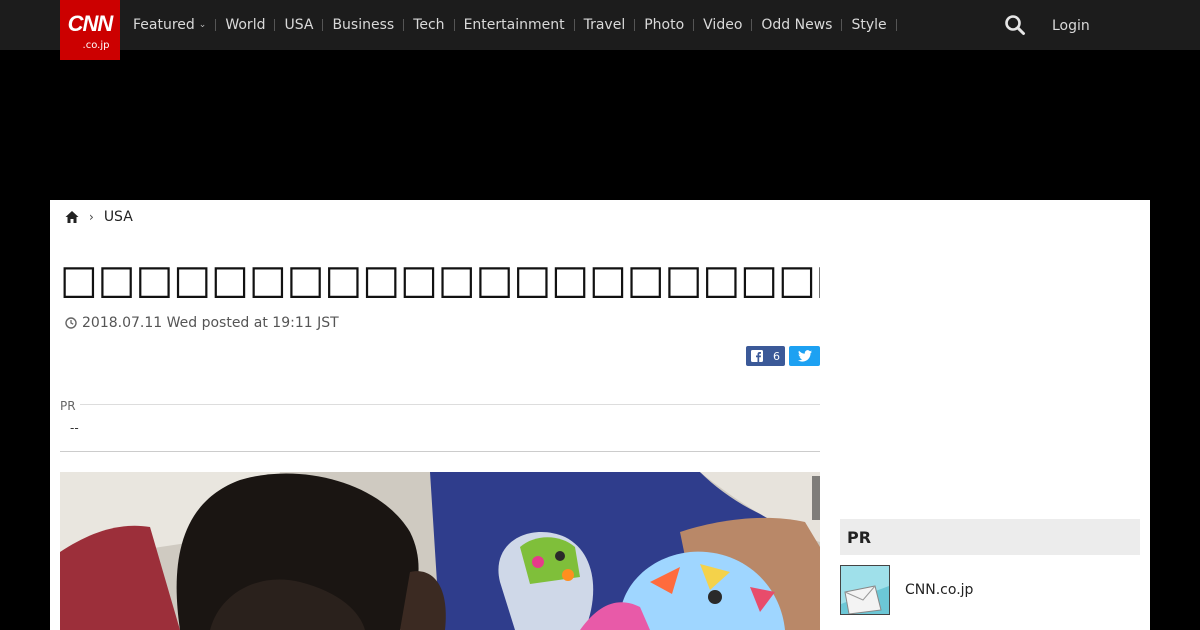 The image size is (1200, 630). Describe the element at coordinates (96, 45) in the screenshot. I see `logo-sub-text: .co.jp` at that location.